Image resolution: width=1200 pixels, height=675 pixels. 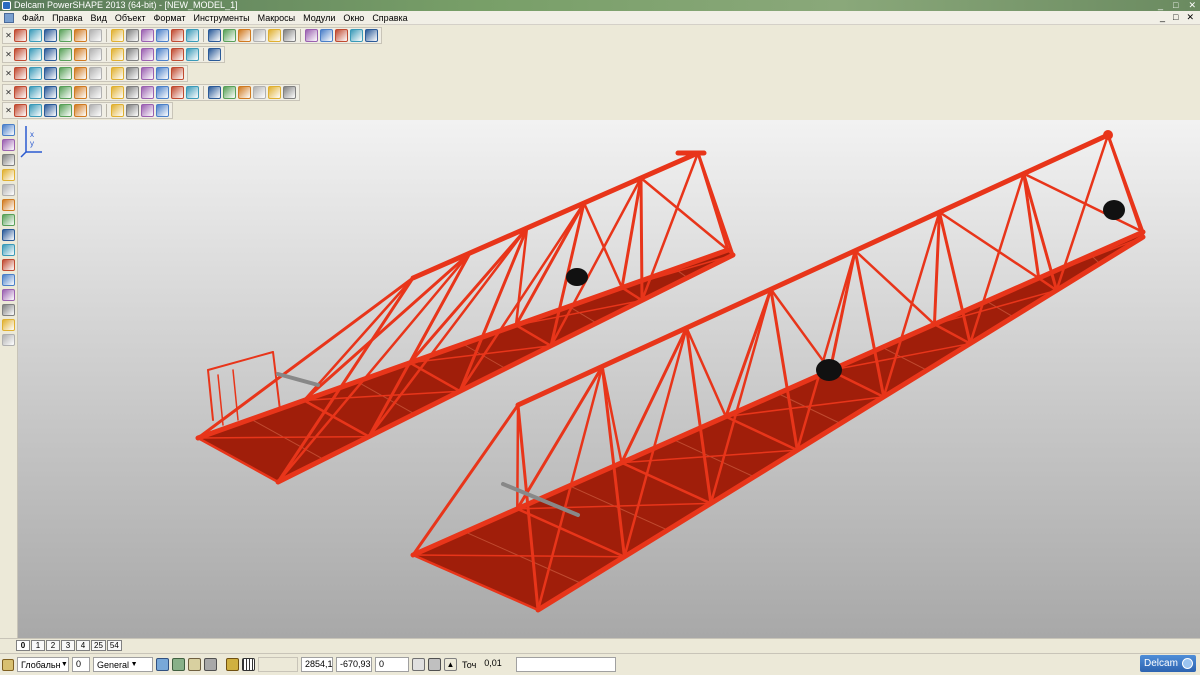 I want to click on menu-view: Вид, so click(x=99, y=18).